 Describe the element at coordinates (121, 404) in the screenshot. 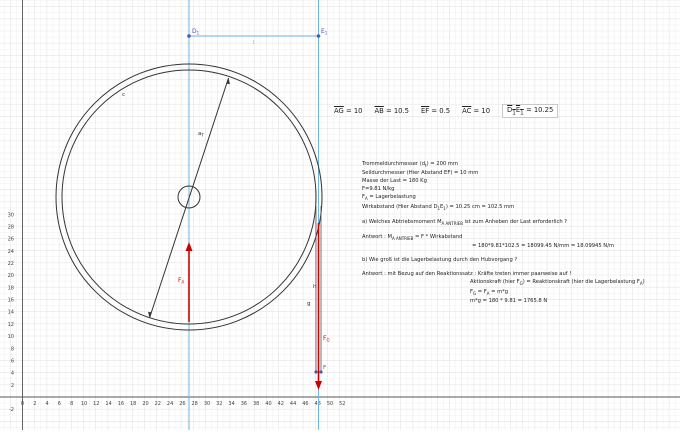

I see `x-tick-label: 16` at that location.